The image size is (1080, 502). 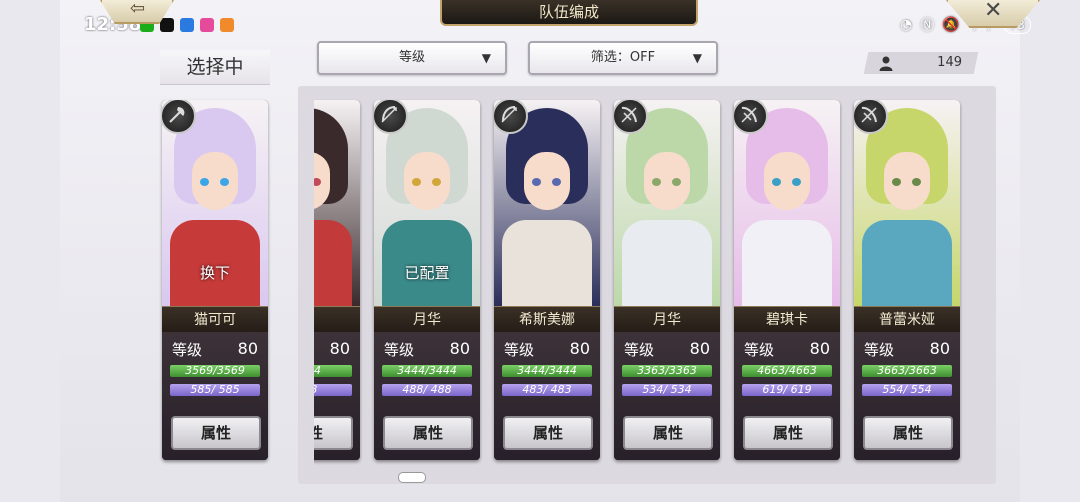 I want to click on sp-bar: 554/ 554, so click(x=907, y=390).